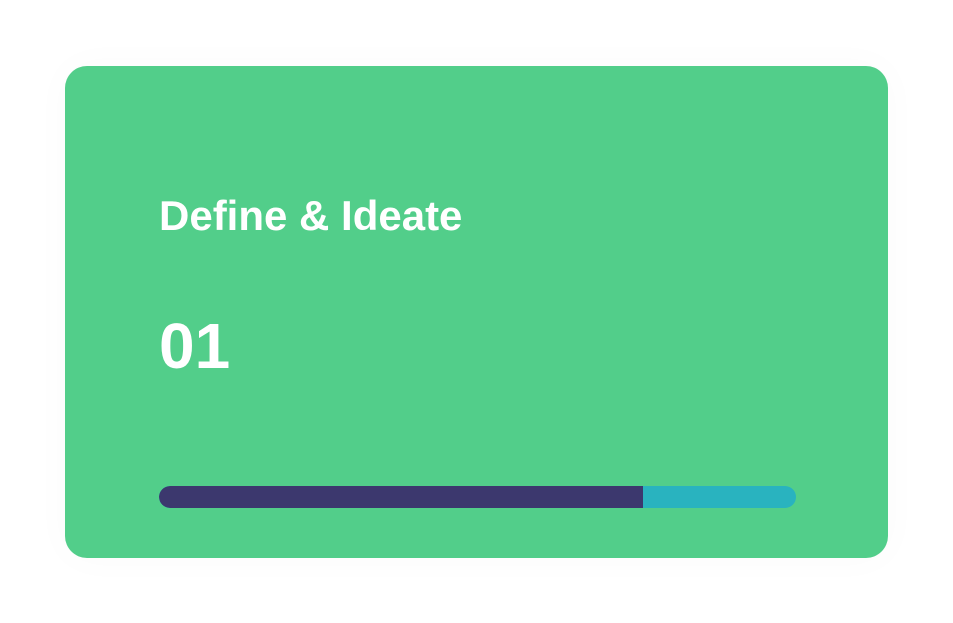 Image resolution: width=953 pixels, height=623 pixels. I want to click on step-number: 01, so click(195, 346).